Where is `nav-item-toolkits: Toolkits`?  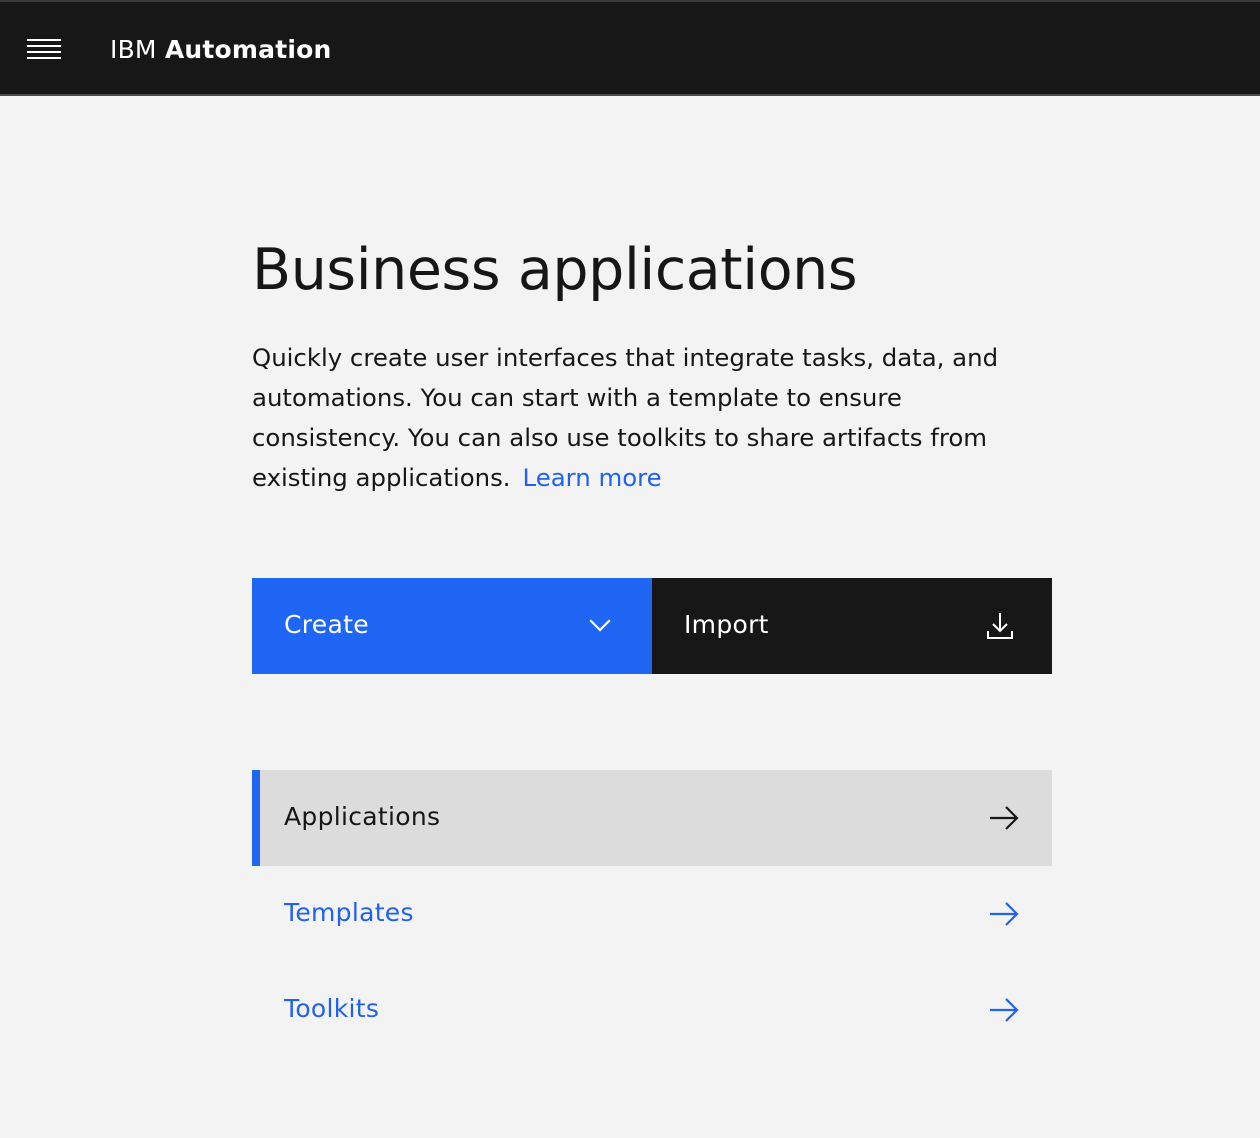 nav-item-toolkits: Toolkits is located at coordinates (652, 1010).